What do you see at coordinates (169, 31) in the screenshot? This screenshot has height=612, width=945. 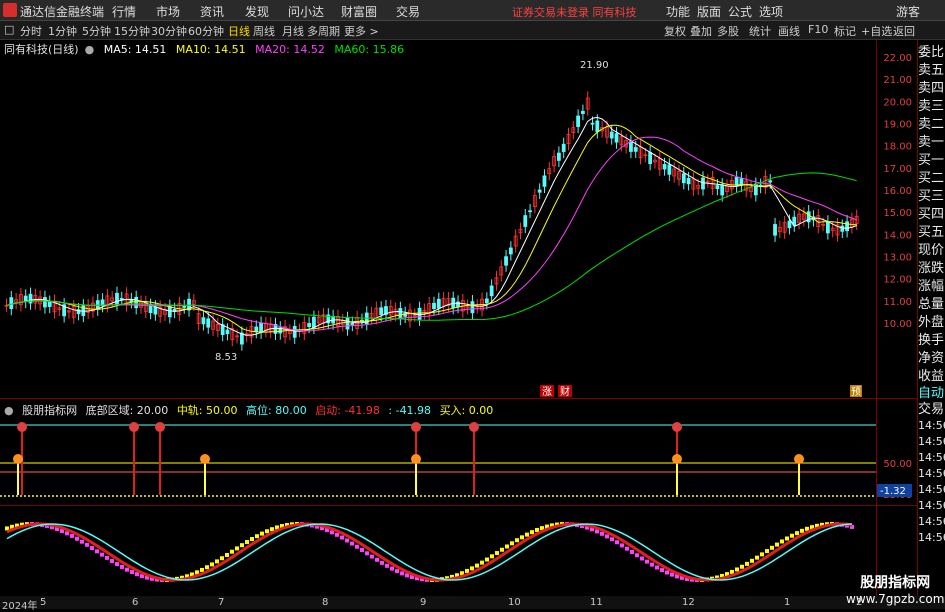 I see `period-30min: 30分钟` at bounding box center [169, 31].